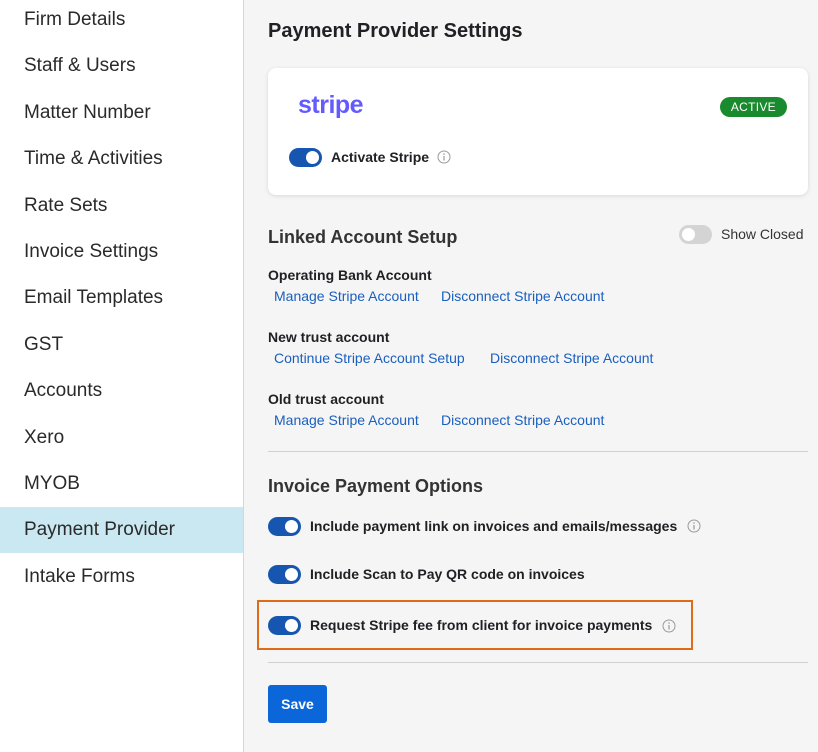 The image size is (818, 752). I want to click on stripe-logo-text: stripe, so click(331, 105).